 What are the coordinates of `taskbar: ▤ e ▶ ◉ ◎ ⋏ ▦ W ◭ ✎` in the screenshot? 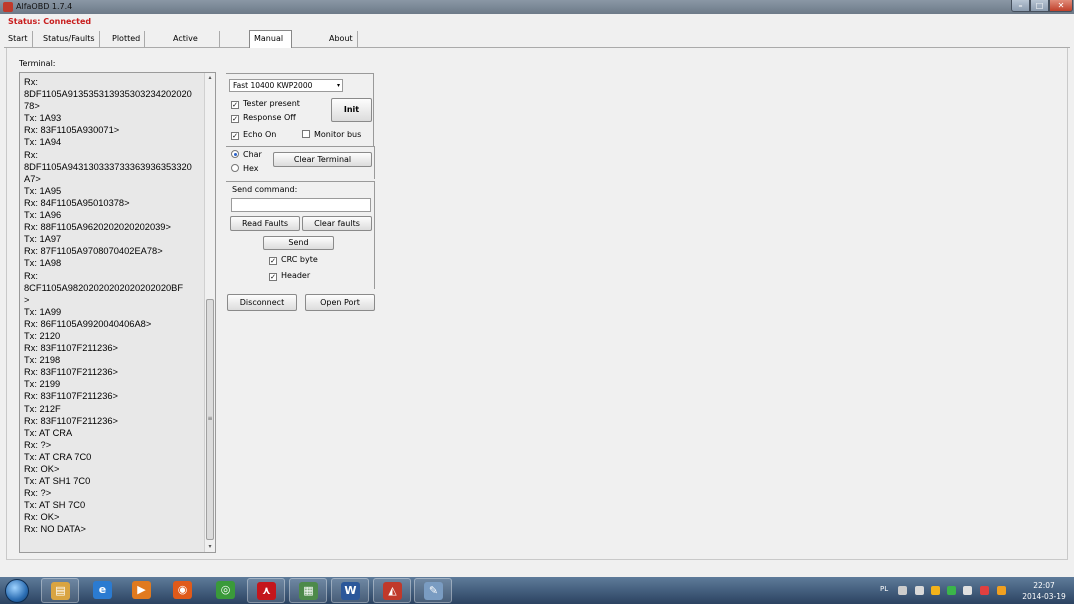 It's located at (537, 590).